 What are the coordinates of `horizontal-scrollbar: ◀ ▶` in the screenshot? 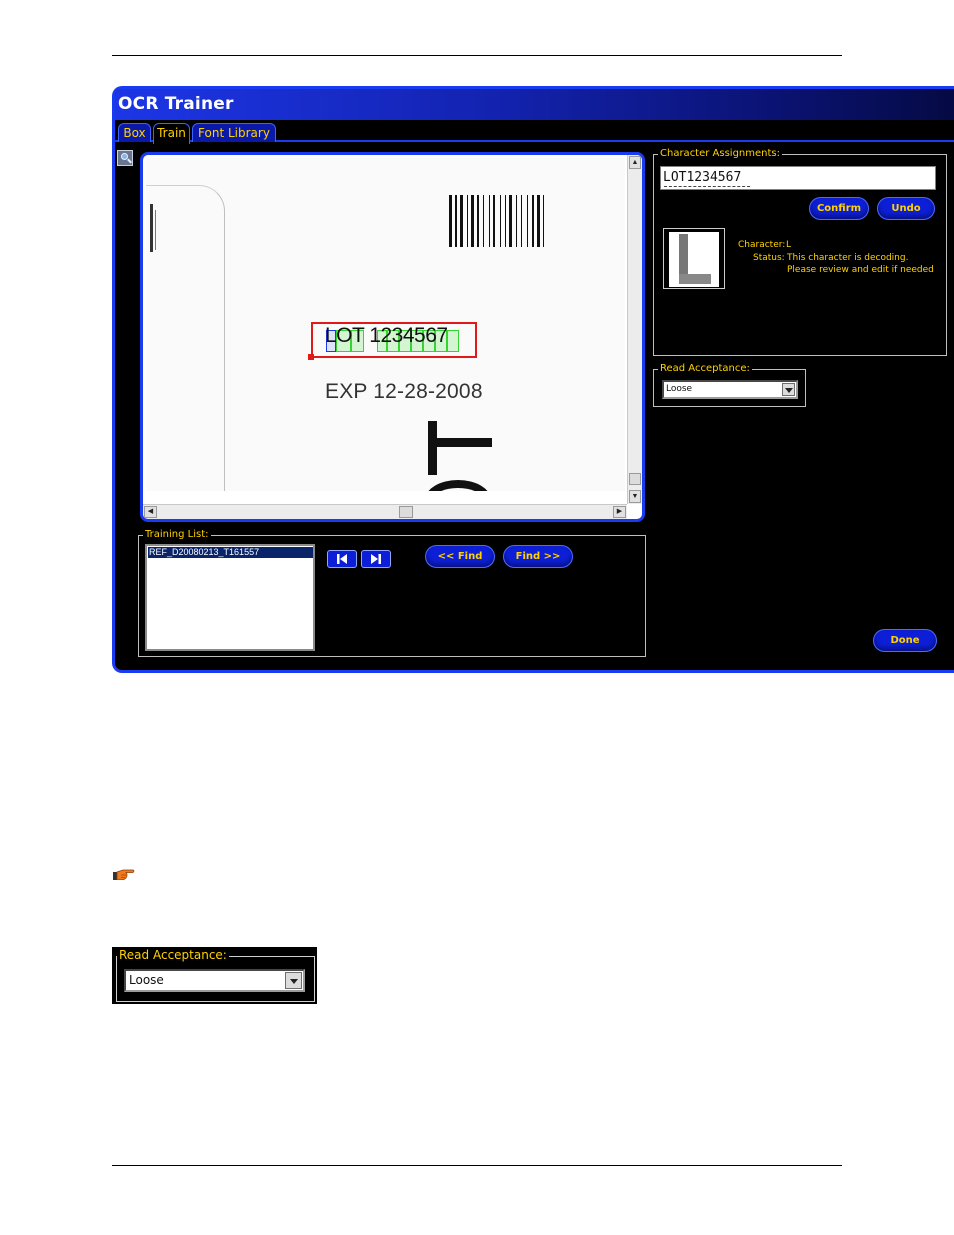 It's located at (385, 511).